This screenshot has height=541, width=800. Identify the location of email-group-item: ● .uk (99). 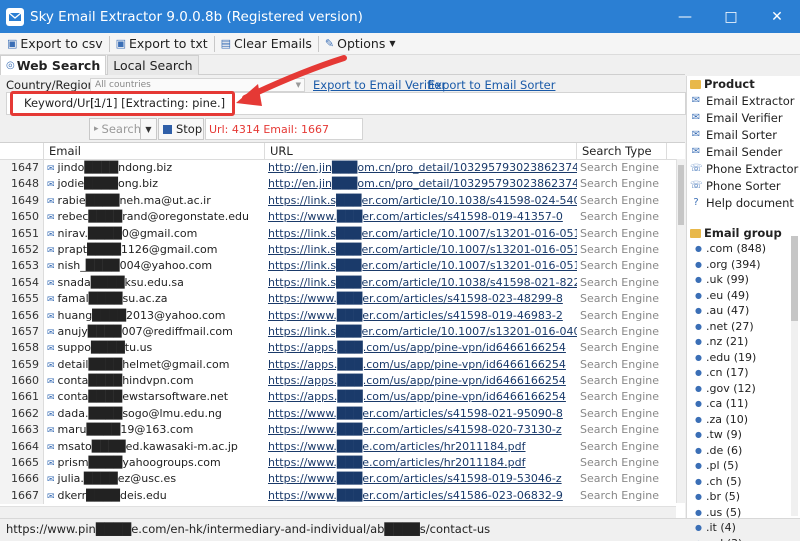
(743, 280).